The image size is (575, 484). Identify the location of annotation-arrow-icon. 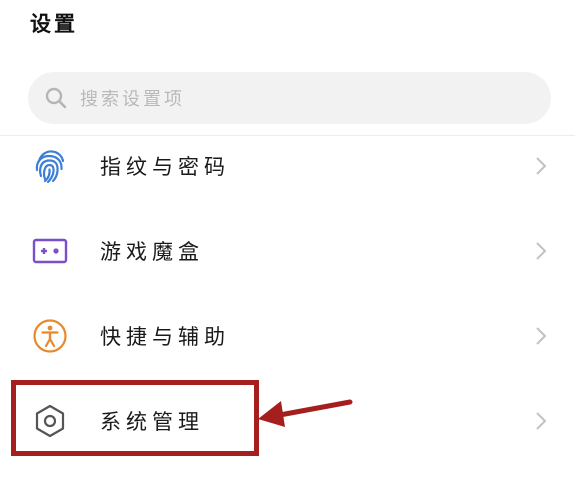
(305, 413).